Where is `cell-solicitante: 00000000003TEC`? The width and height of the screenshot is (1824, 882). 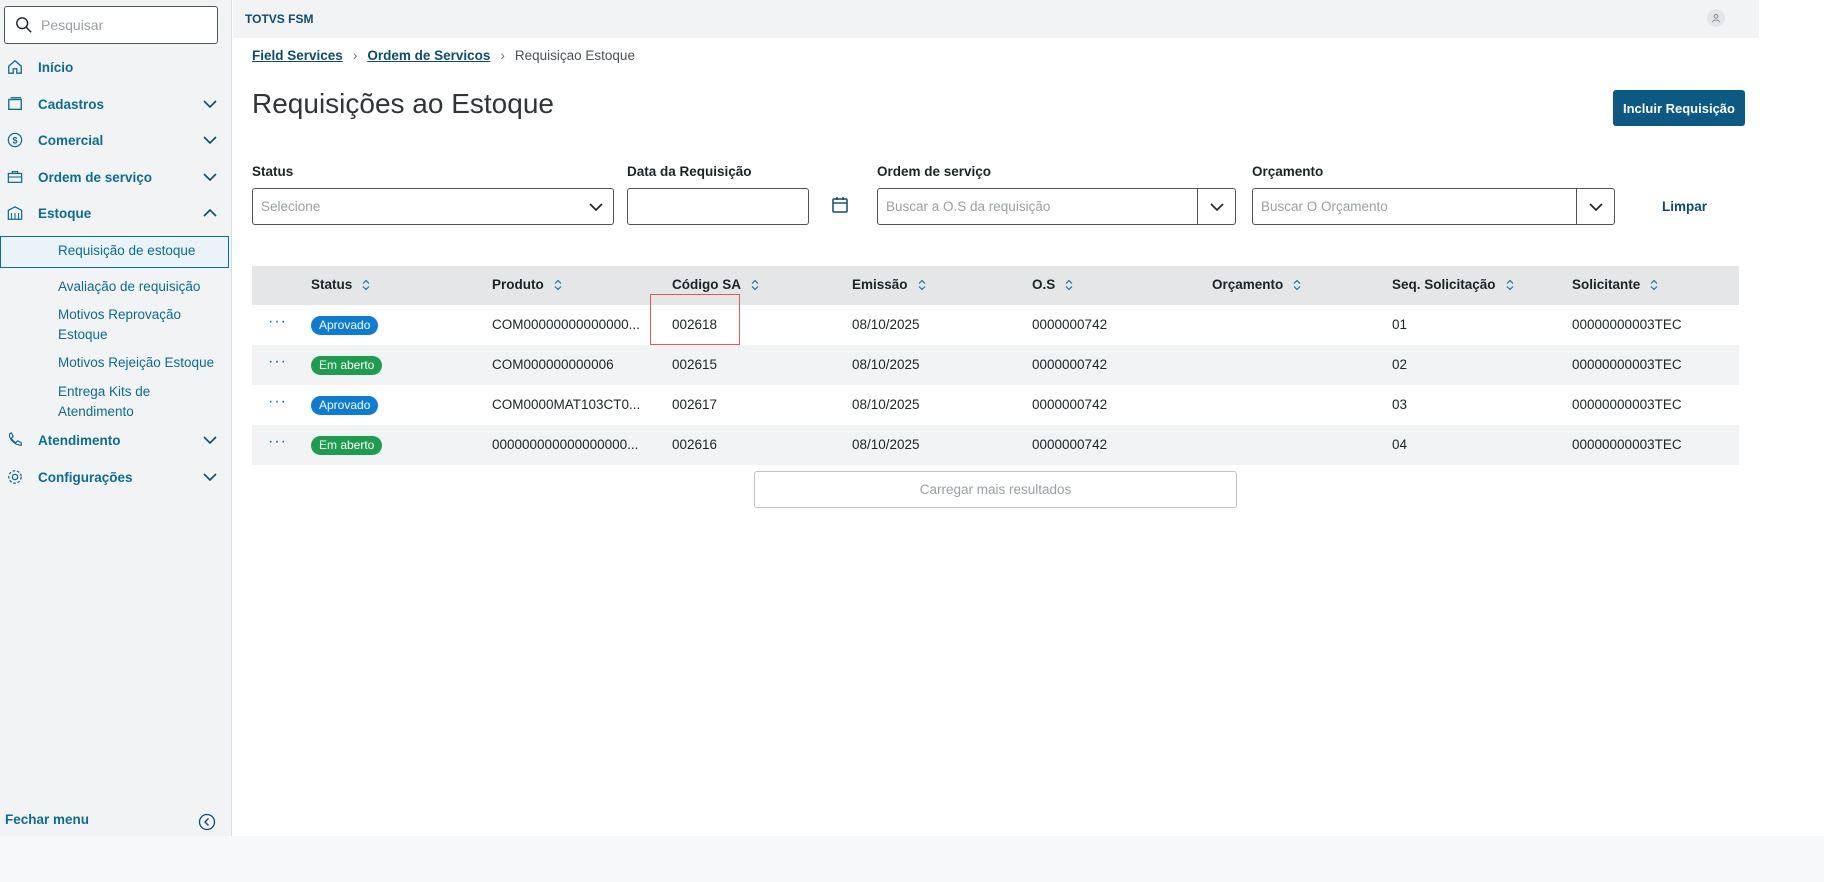
cell-solicitante: 00000000003TEC is located at coordinates (1627, 364).